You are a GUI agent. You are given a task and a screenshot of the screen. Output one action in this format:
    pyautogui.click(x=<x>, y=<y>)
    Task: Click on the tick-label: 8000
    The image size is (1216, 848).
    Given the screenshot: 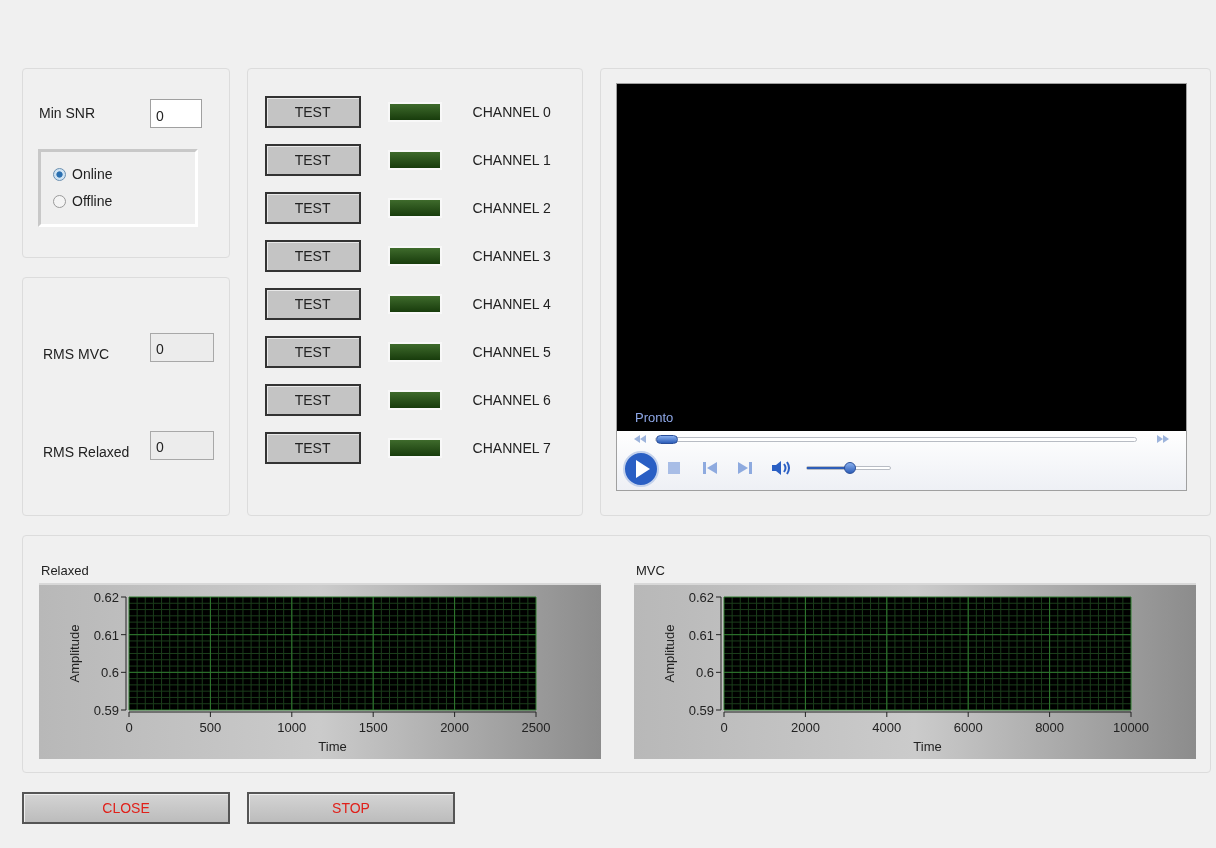 What is the action you would take?
    pyautogui.click(x=1050, y=727)
    